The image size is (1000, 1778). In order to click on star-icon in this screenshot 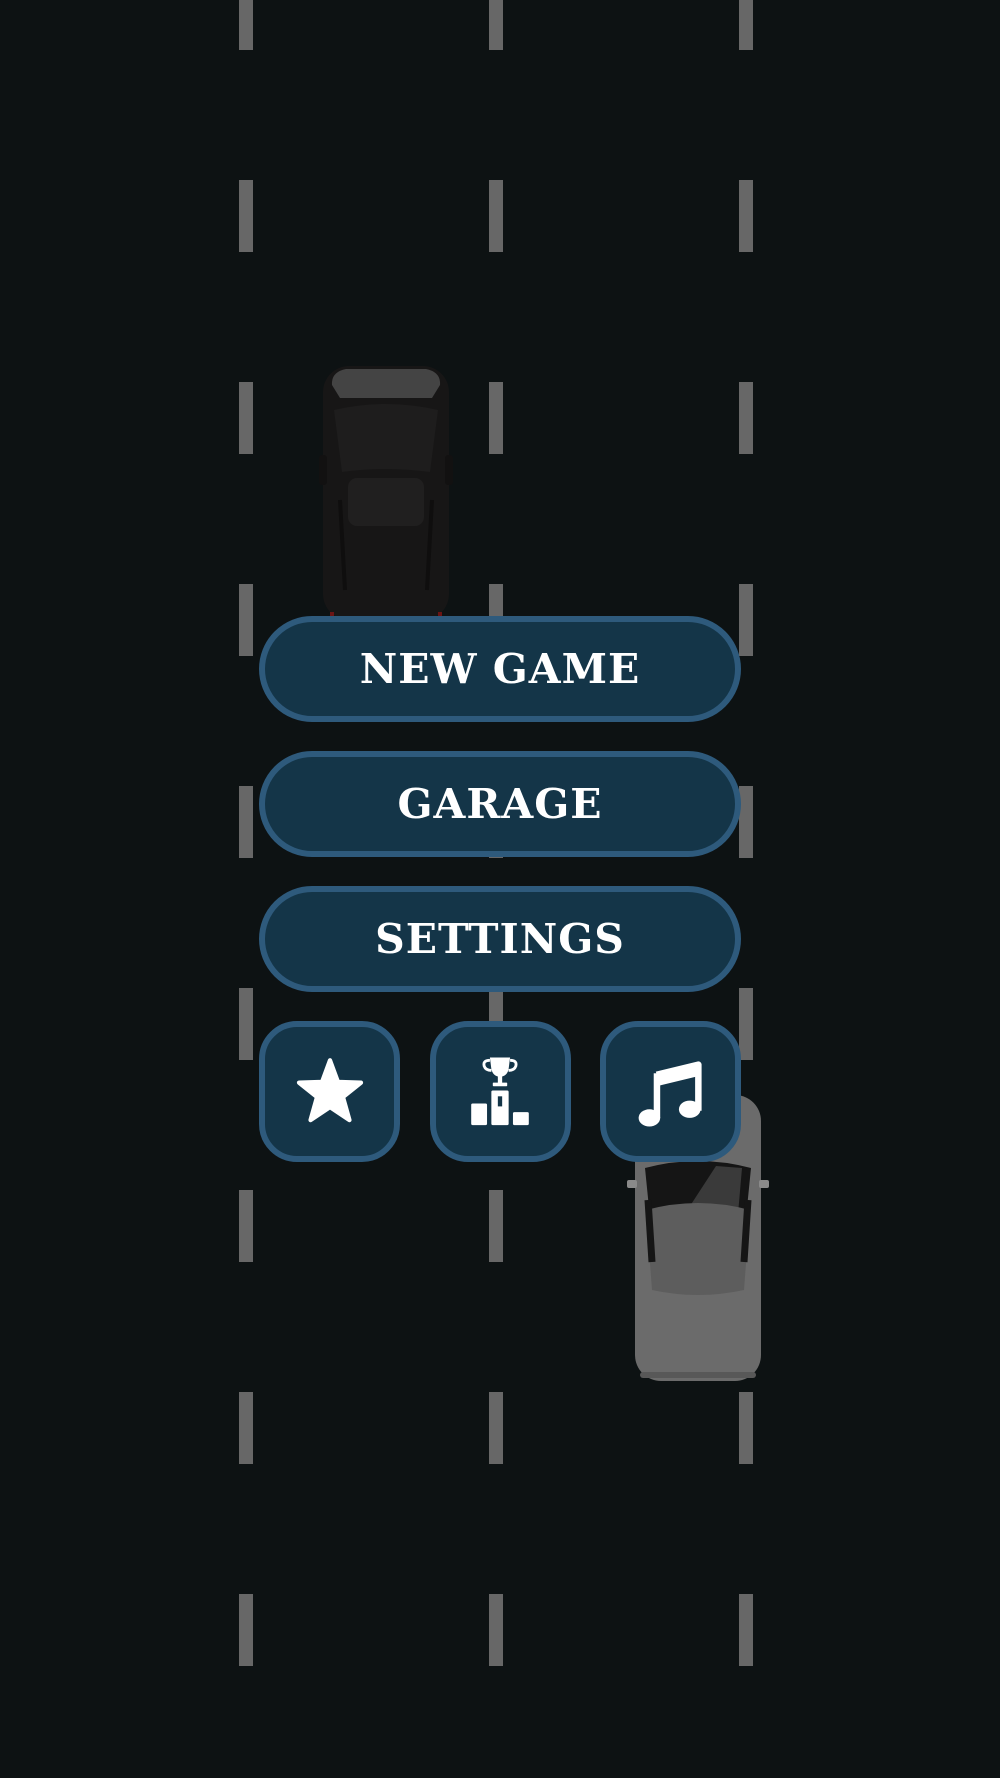, I will do `click(329, 1089)`.